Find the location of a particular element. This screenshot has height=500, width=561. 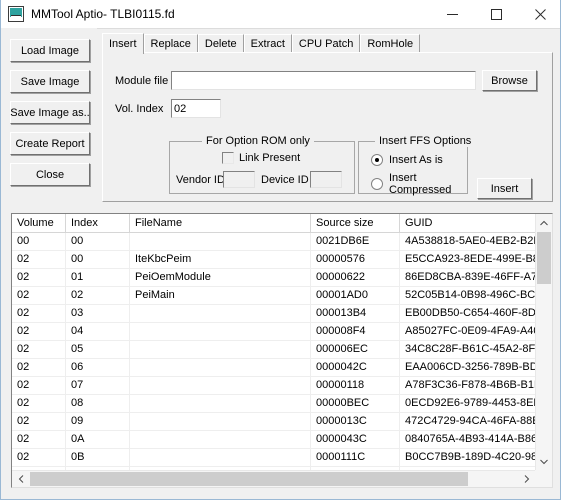

close-icon is located at coordinates (539, 14).